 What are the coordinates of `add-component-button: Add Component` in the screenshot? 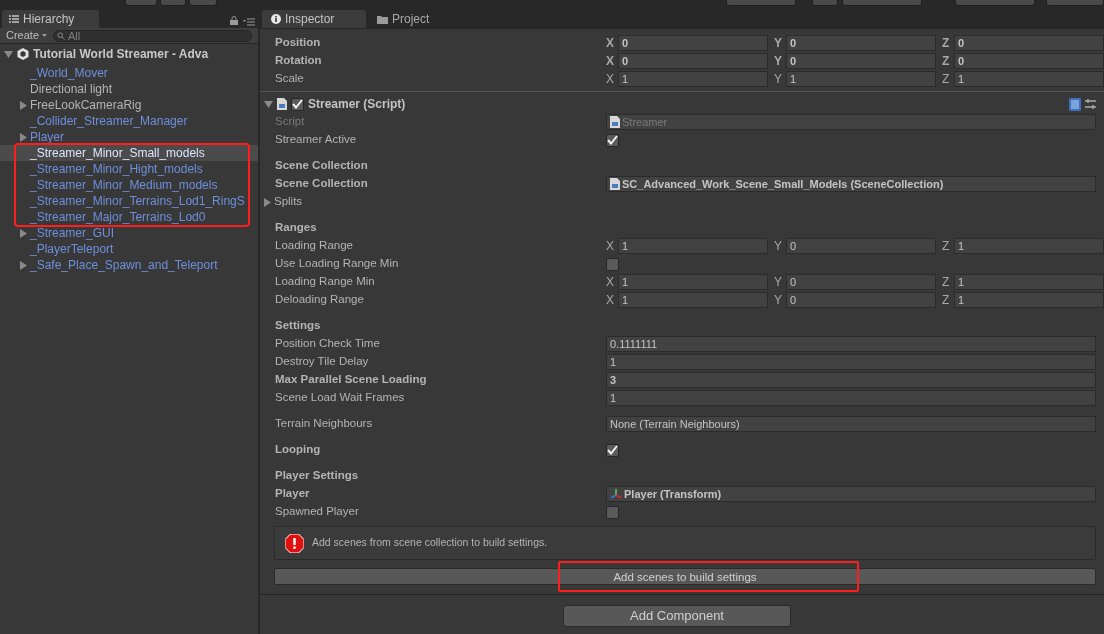 It's located at (677, 616).